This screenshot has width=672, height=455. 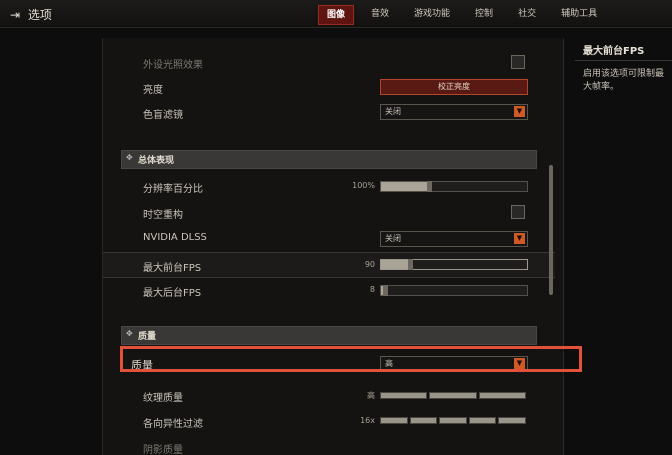 I want to click on description-title: 最大前台FPS, so click(x=614, y=51).